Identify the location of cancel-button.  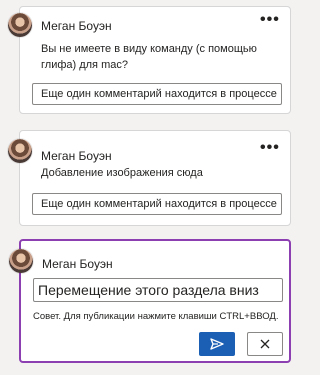
(265, 344).